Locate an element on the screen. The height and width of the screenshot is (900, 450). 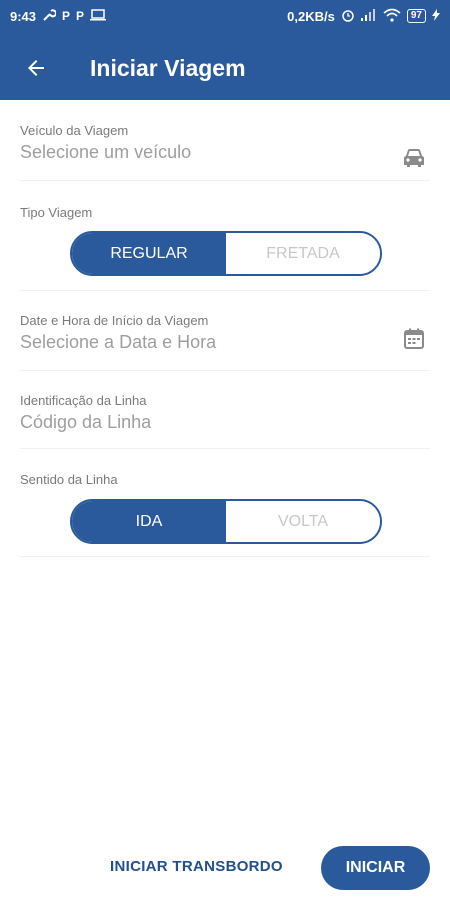
direction-toggle: IDA VOLTA is located at coordinates (226, 521).